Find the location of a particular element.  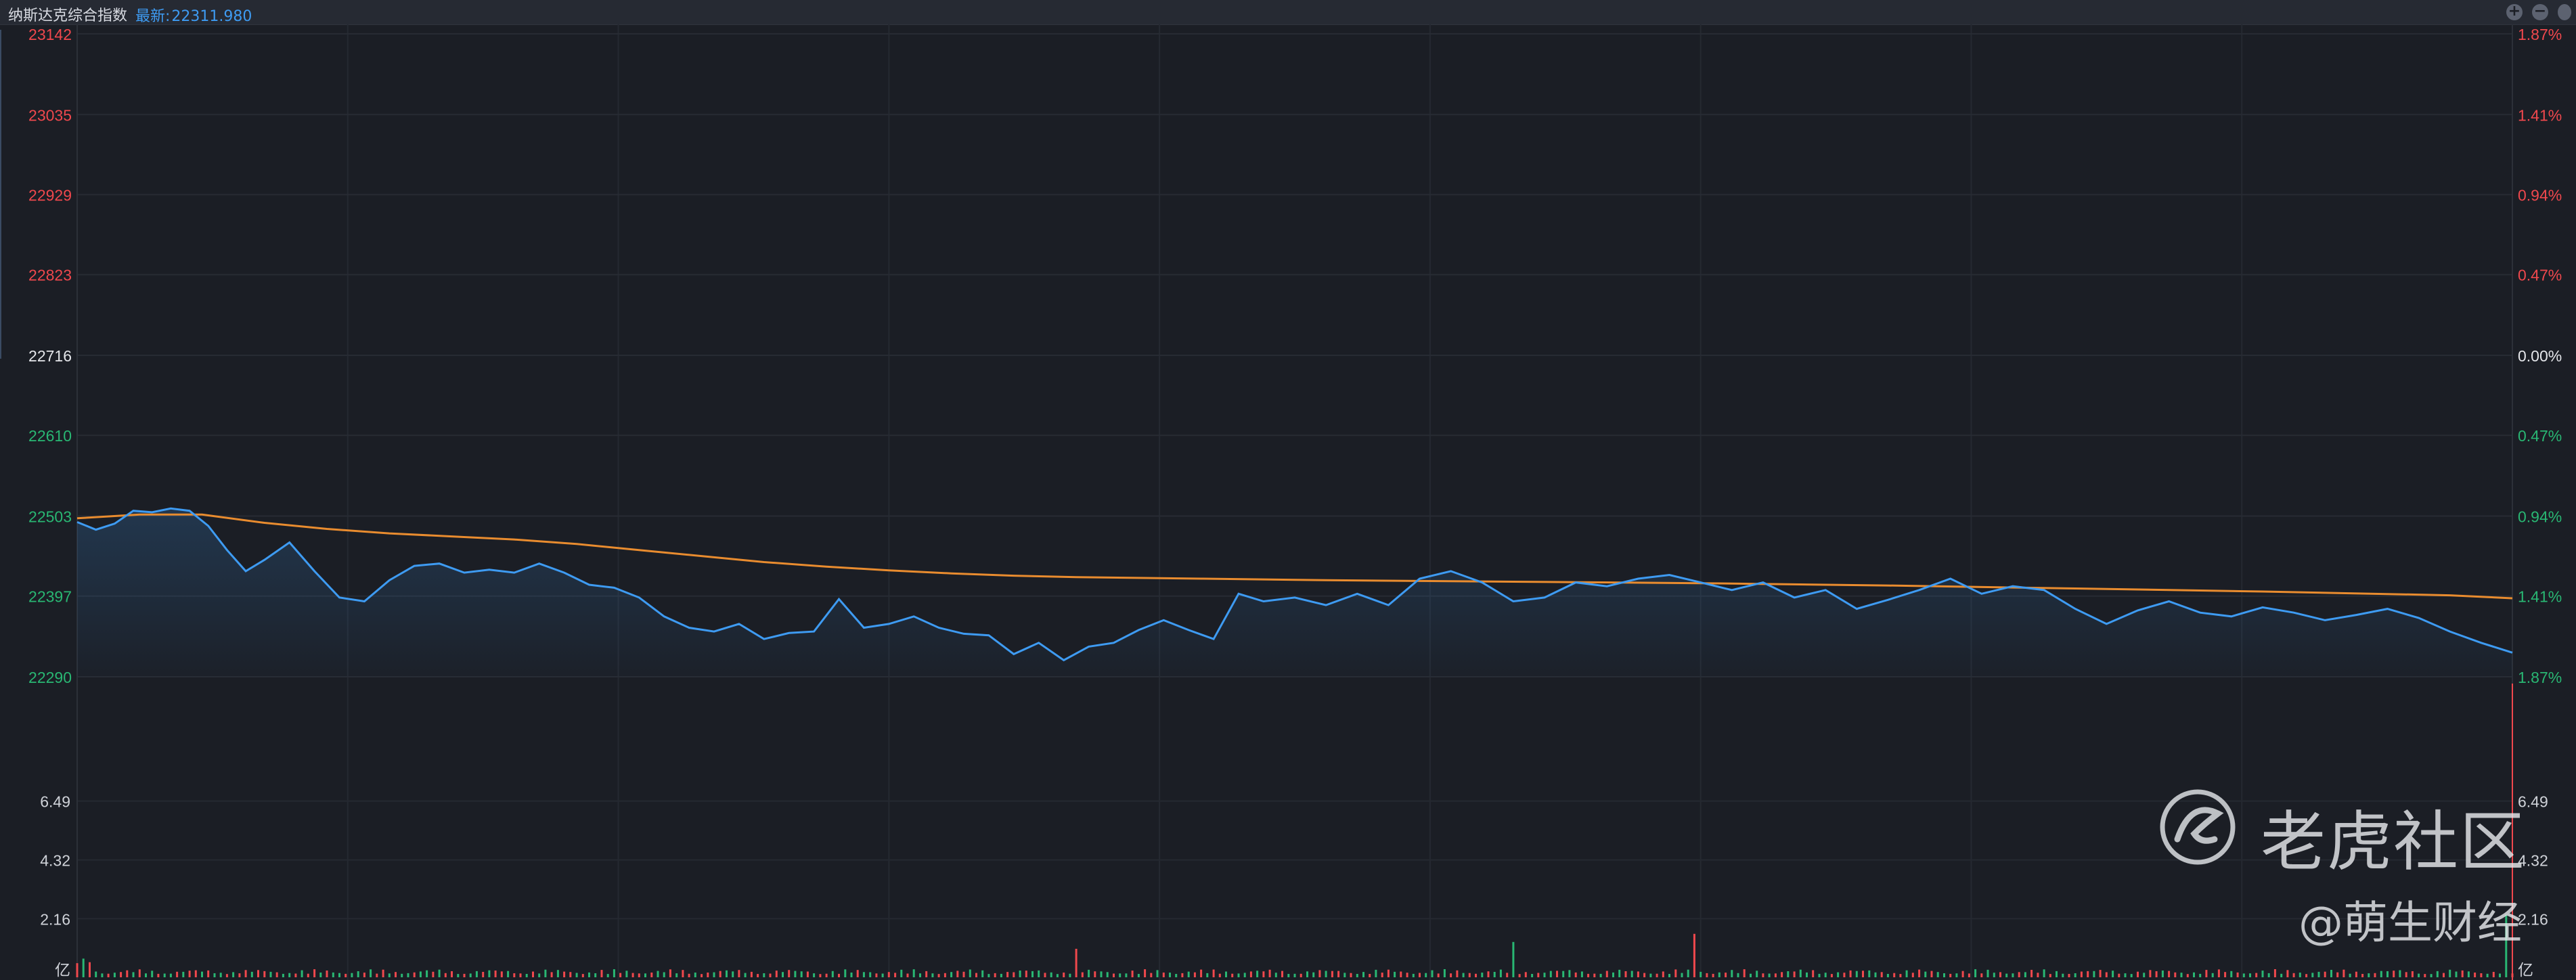

percent-tick-label: 0.00% is located at coordinates (2540, 356).